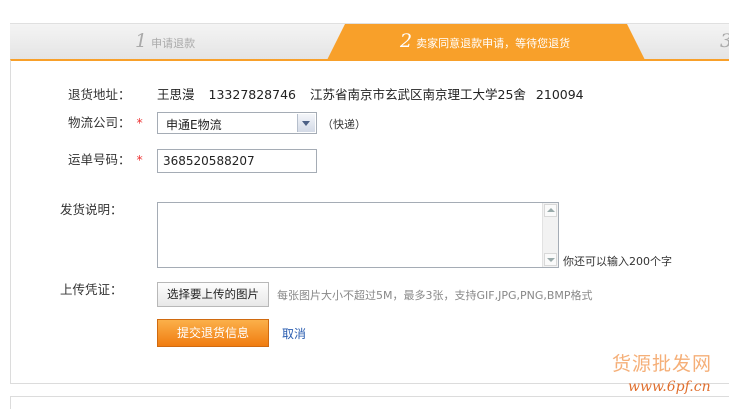 The image size is (729, 409). I want to click on tracking-label: 运单号码： *, so click(105, 158).